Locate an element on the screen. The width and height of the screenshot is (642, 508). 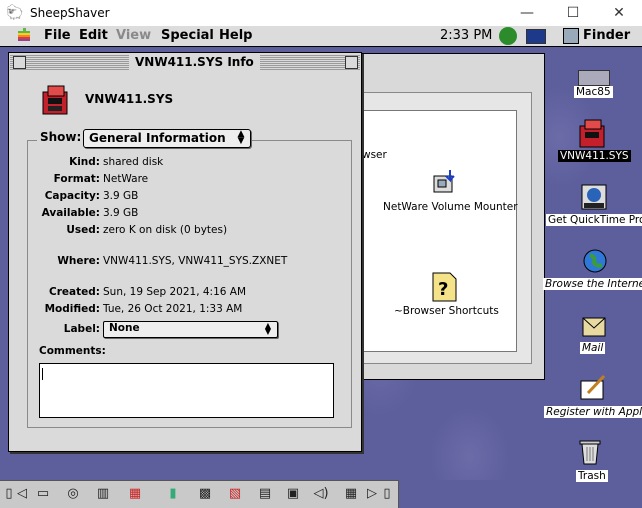
menu-view: View is located at coordinates (133, 36).